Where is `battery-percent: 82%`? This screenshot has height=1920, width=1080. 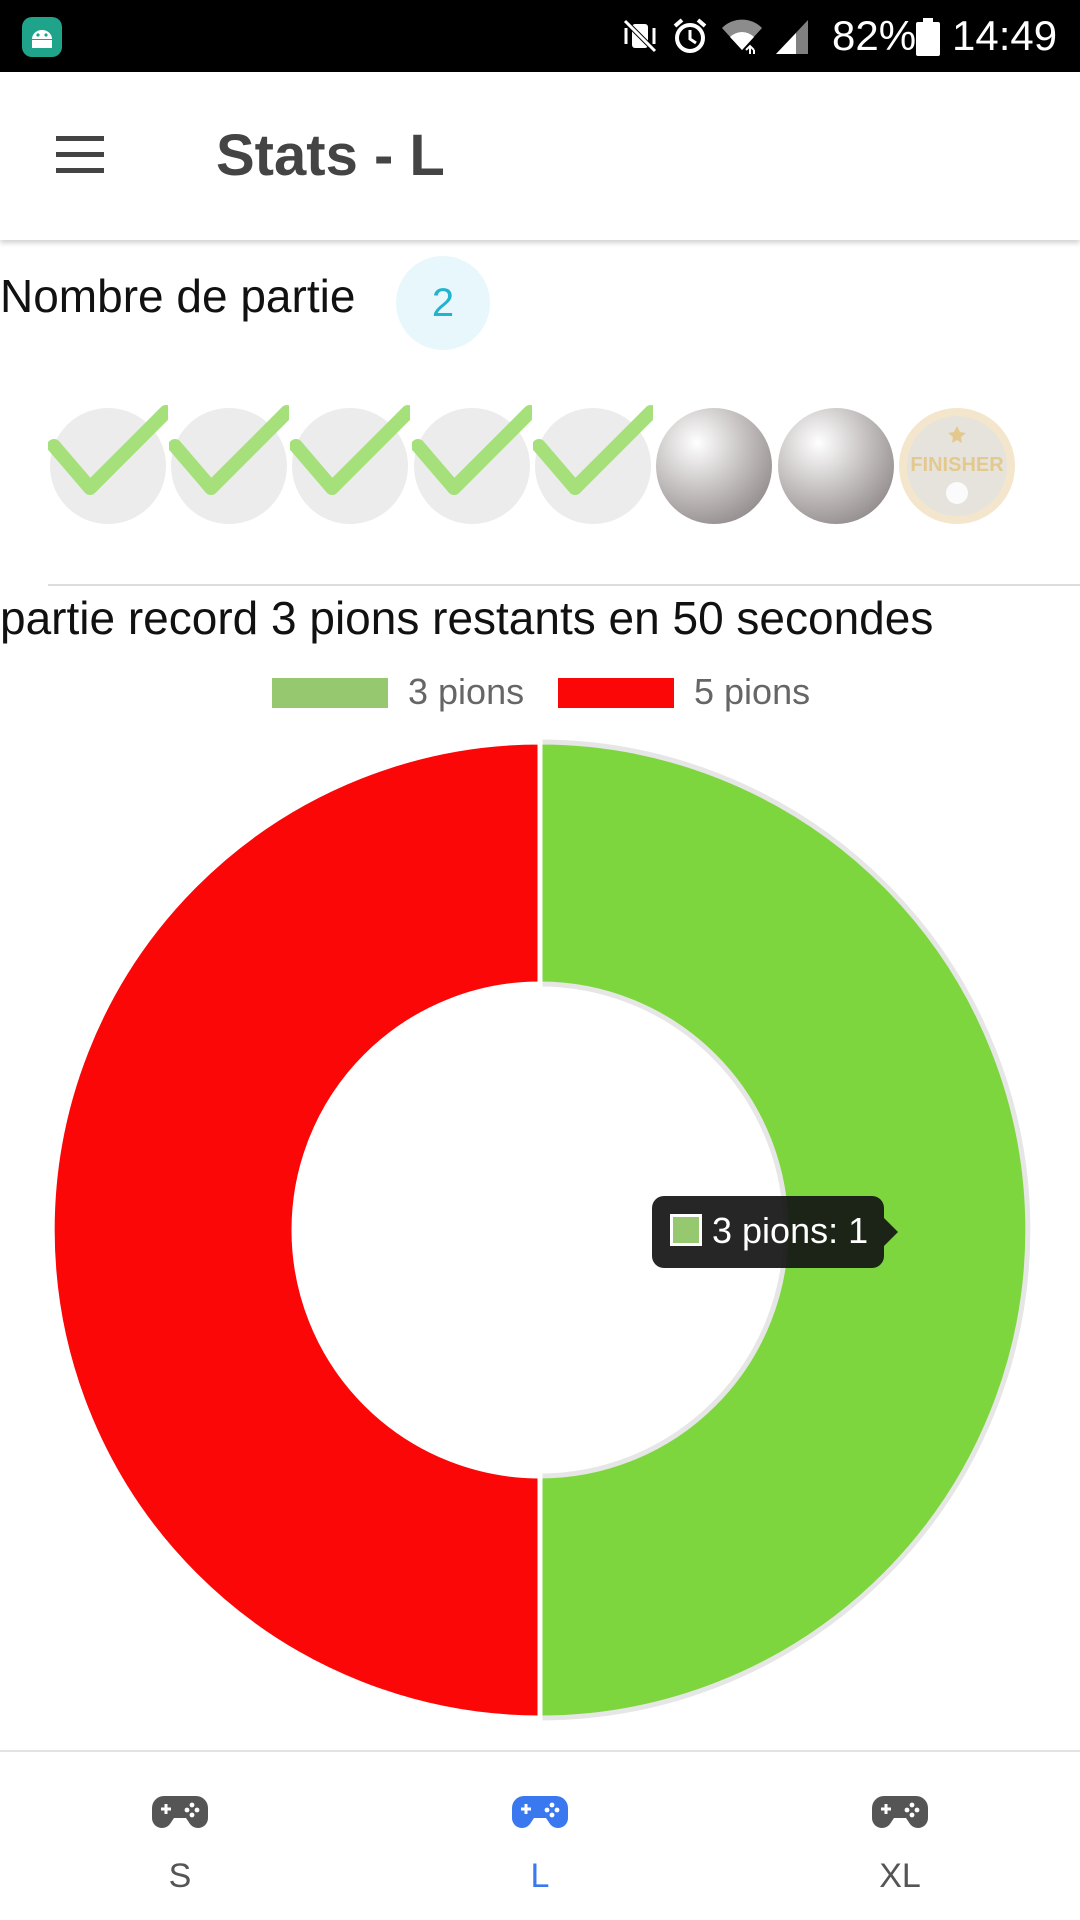 battery-percent: 82% is located at coordinates (874, 35).